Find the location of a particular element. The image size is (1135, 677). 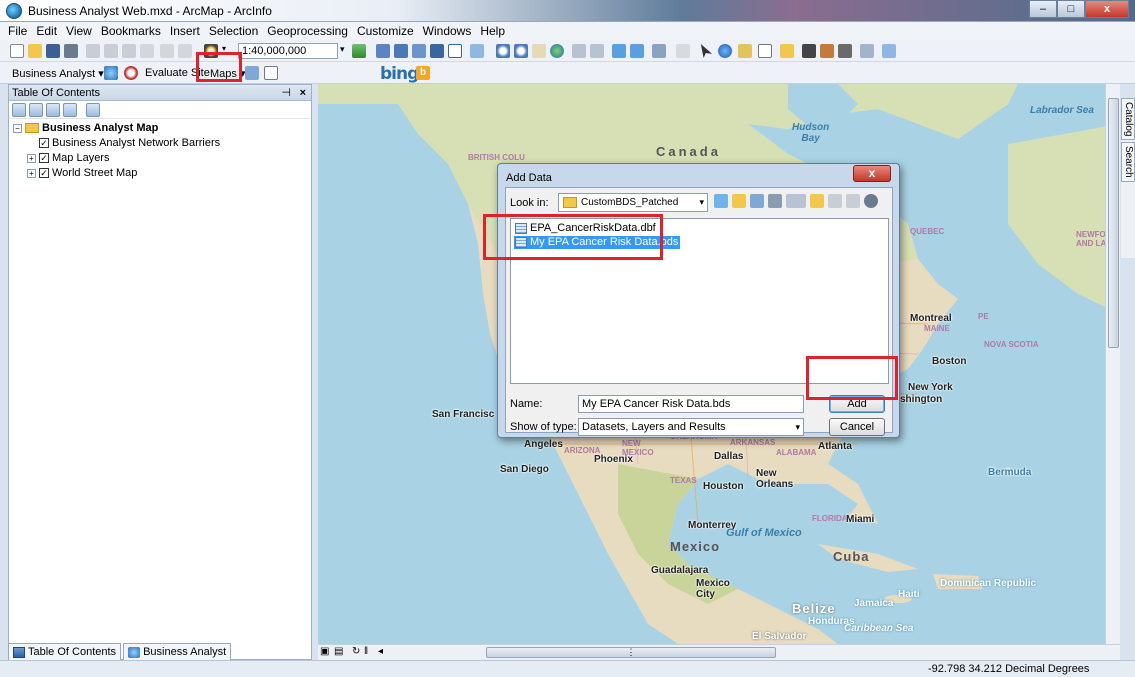

bing-maps-icon: b is located at coordinates (423, 73).